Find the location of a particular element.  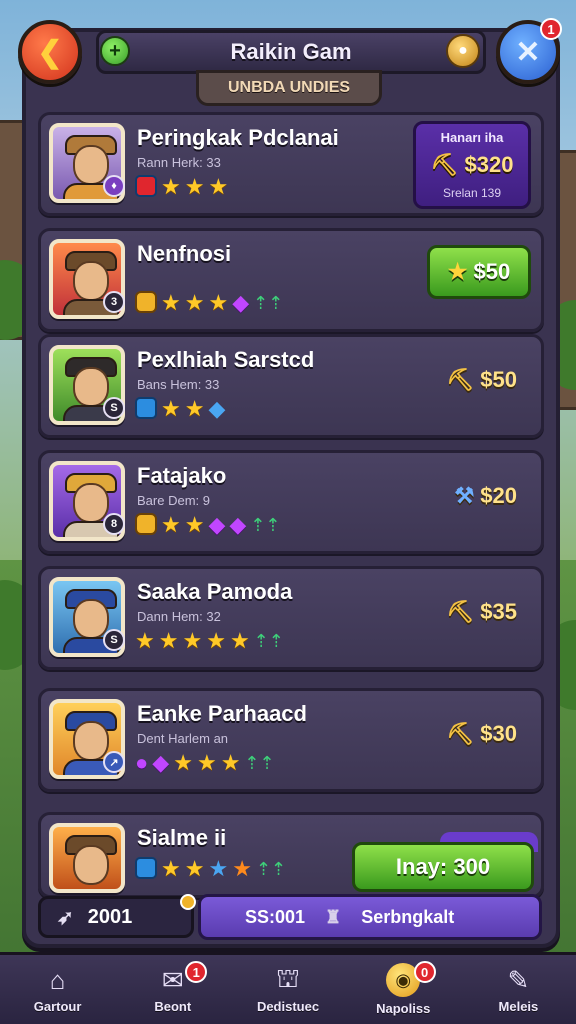

featured-sub: Srelan 139 is located at coordinates (472, 193).